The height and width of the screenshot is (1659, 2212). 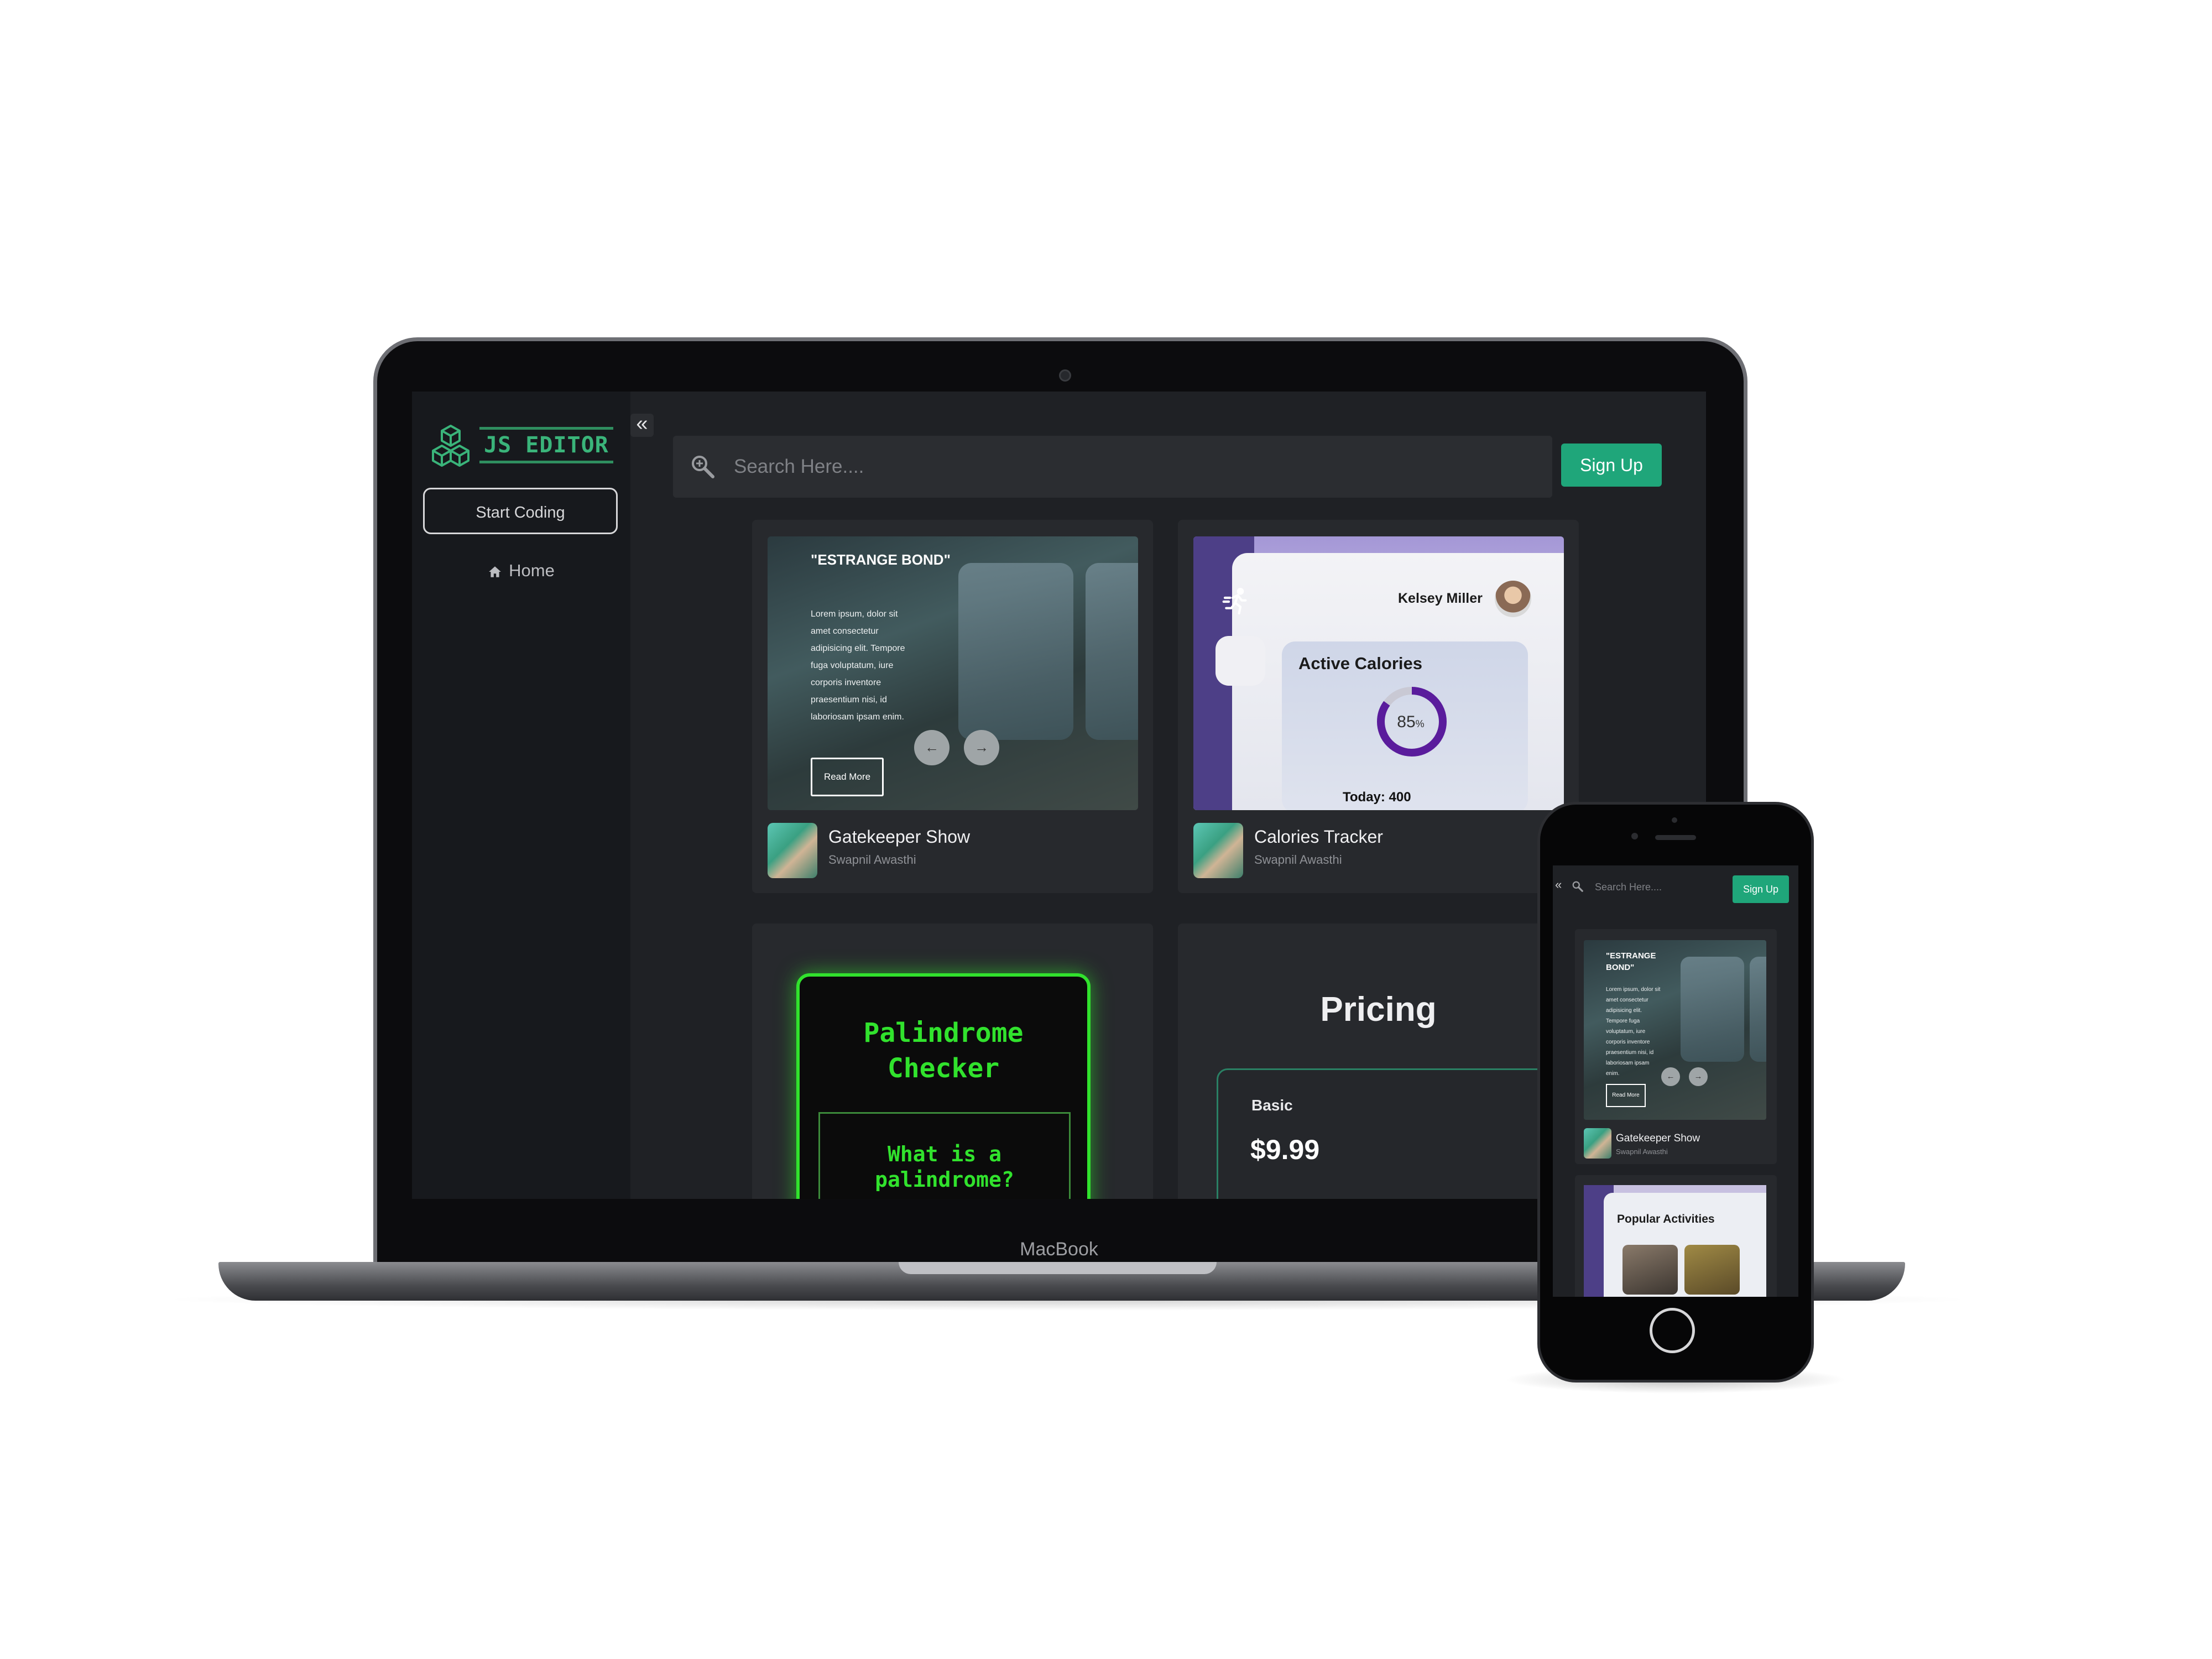 I want to click on pricing-heading: Pricing, so click(x=1378, y=1010).